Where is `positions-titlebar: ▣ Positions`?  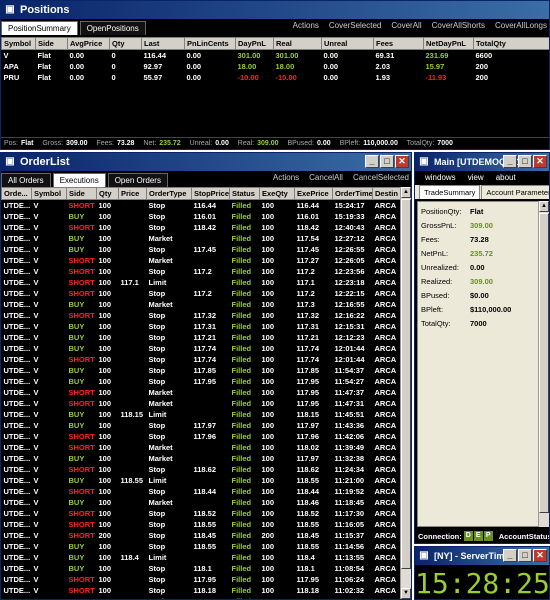 positions-titlebar: ▣ Positions is located at coordinates (275, 10).